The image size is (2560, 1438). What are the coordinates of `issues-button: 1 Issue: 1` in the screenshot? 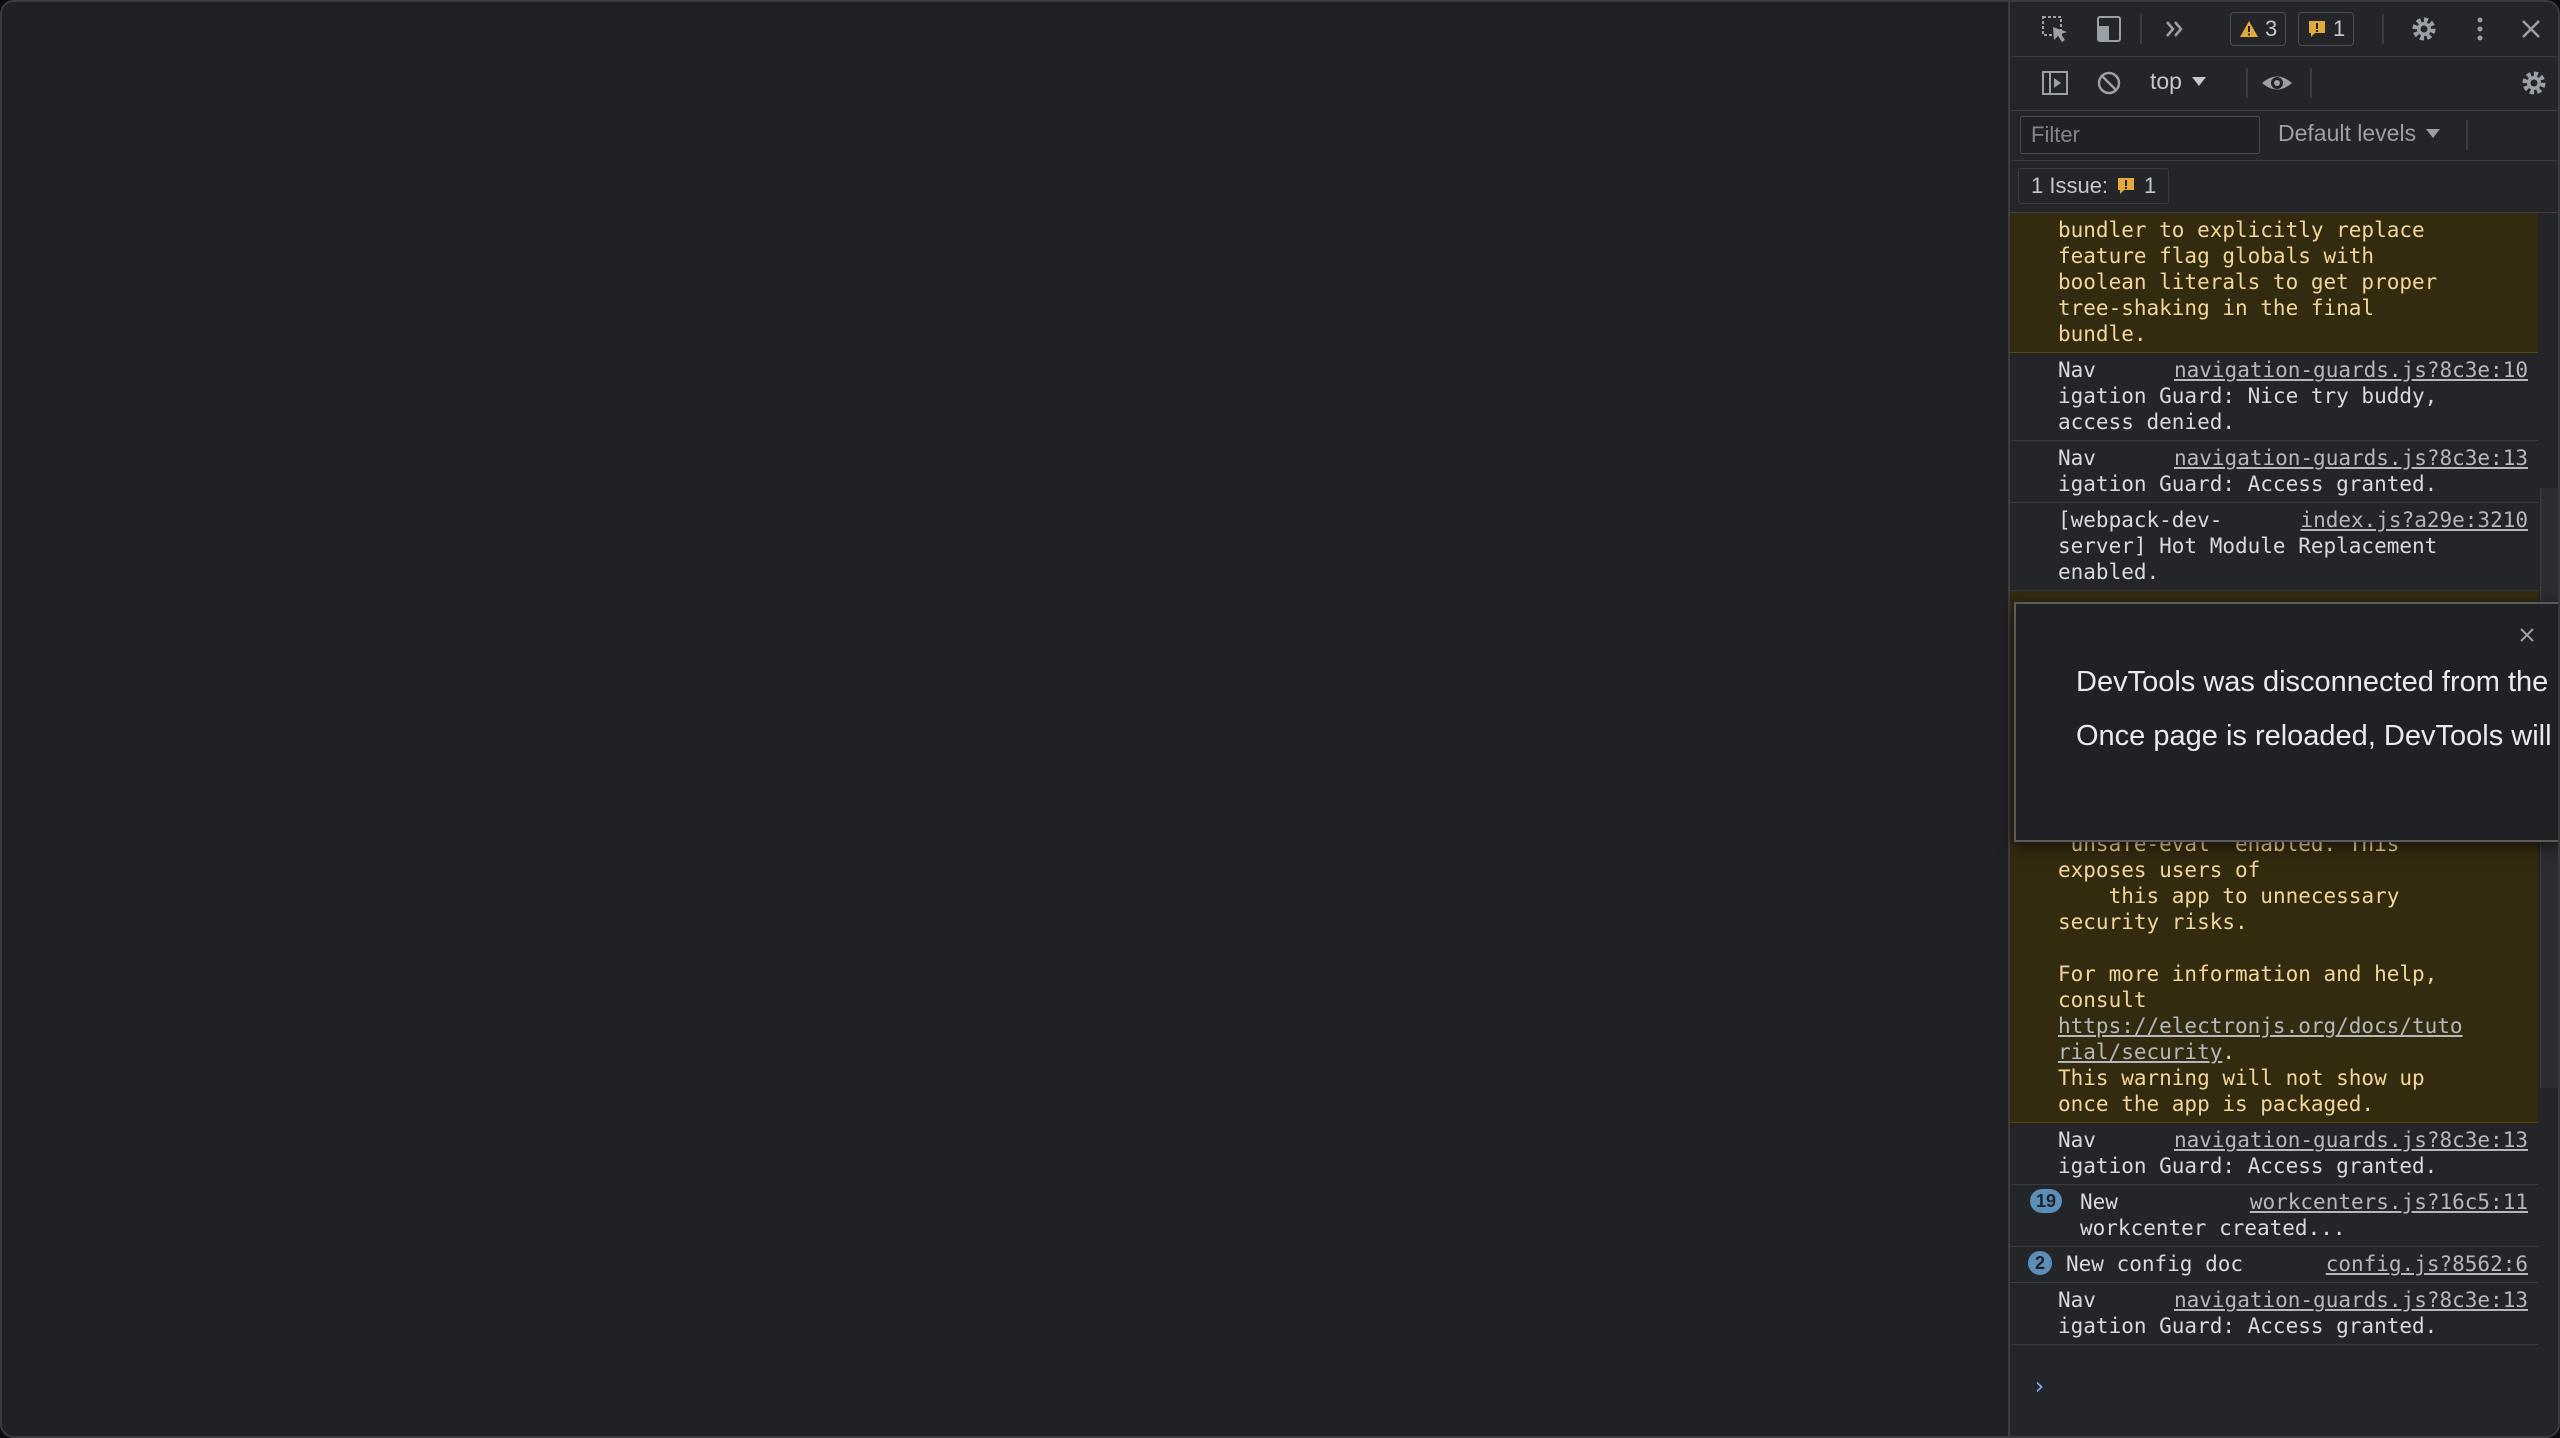 It's located at (2094, 186).